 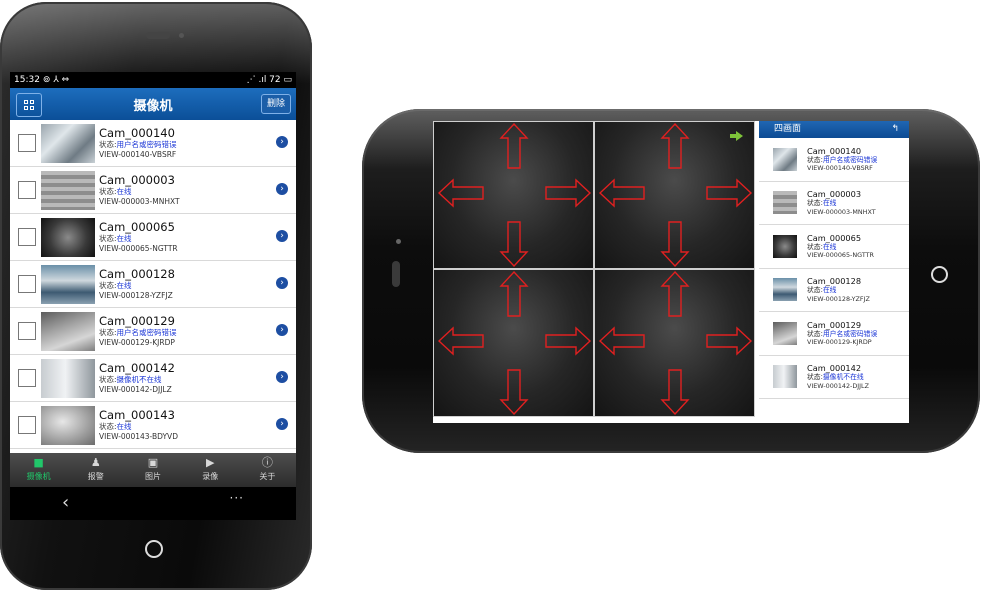 I want to click on side-camera-row: Cam_000128 状态:在线 VIEW-000128-YZFJZ, so click(x=834, y=290).